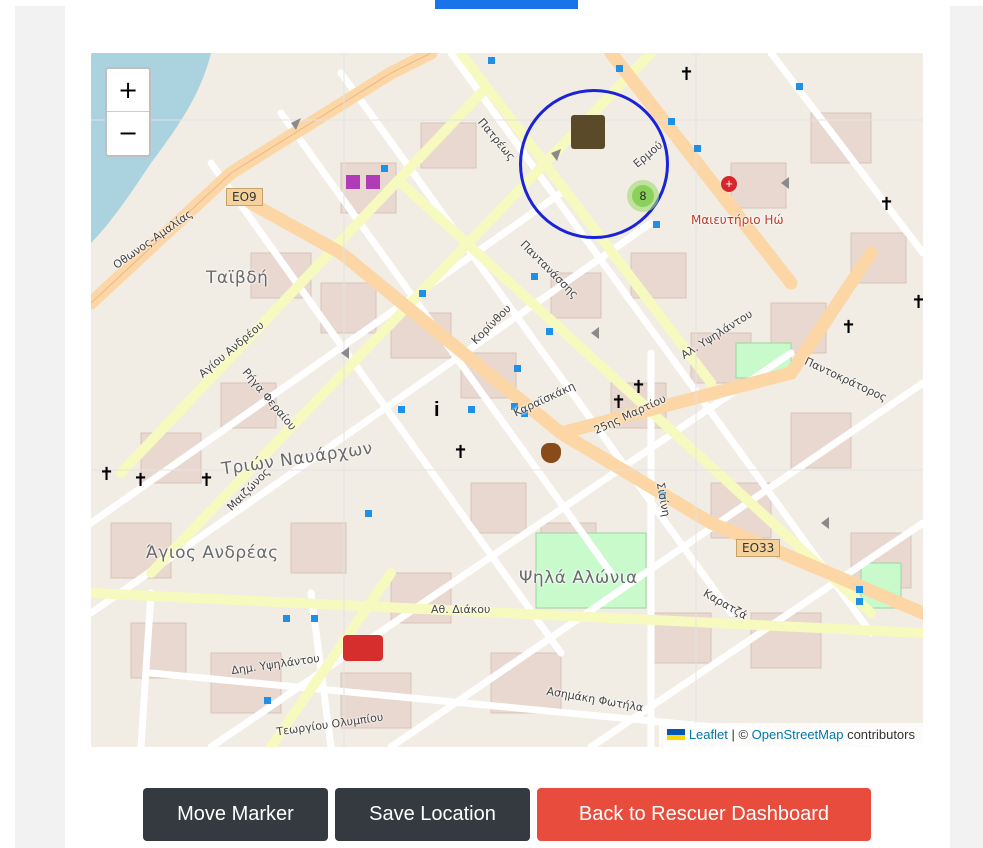 The width and height of the screenshot is (983, 848). Describe the element at coordinates (798, 734) in the screenshot. I see `osm-link: OpenStreetMap` at that location.